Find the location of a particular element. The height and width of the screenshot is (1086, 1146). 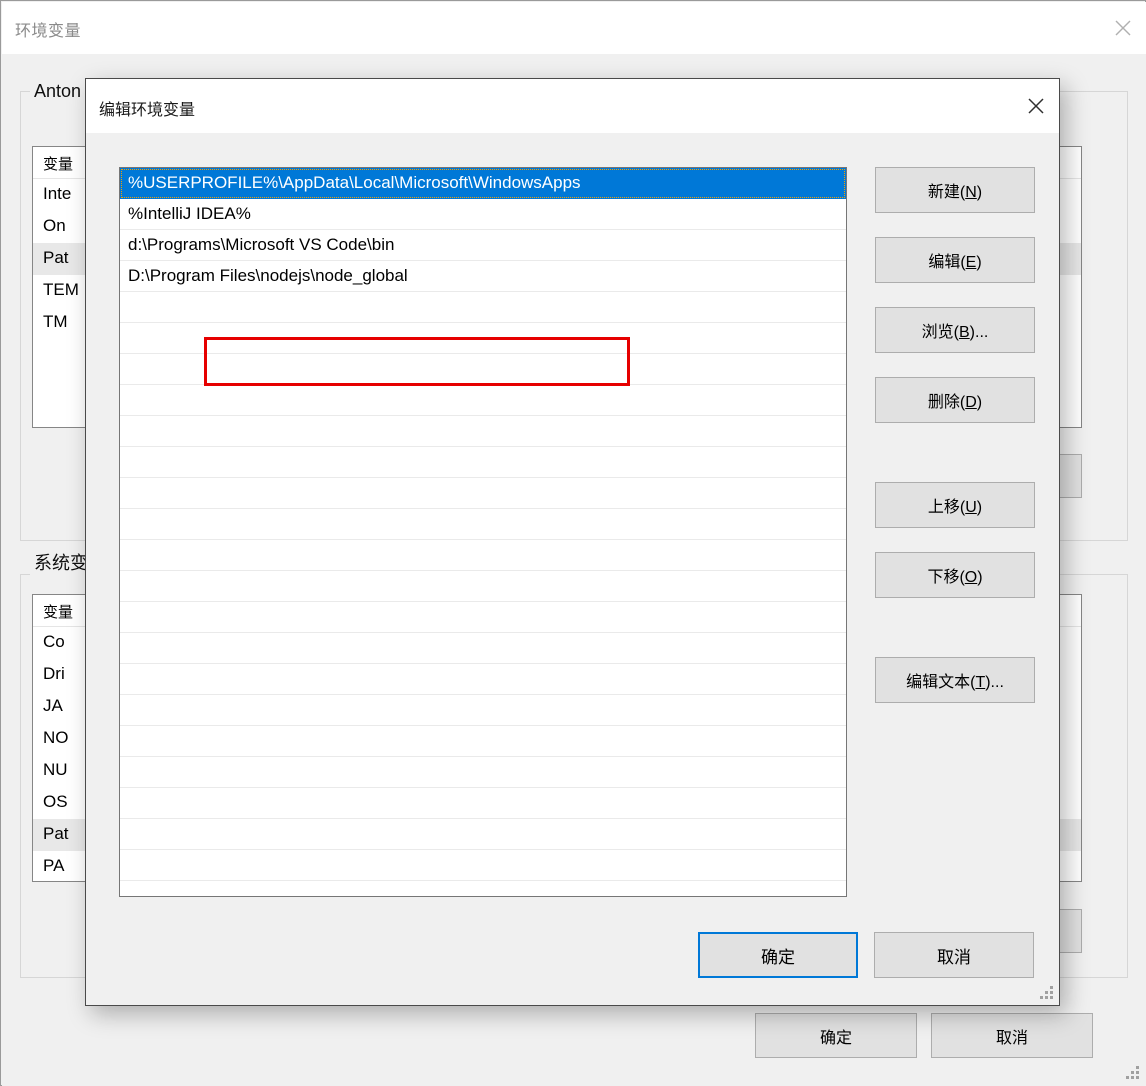

modal-title: 编辑环境变量 is located at coordinates (147, 110).